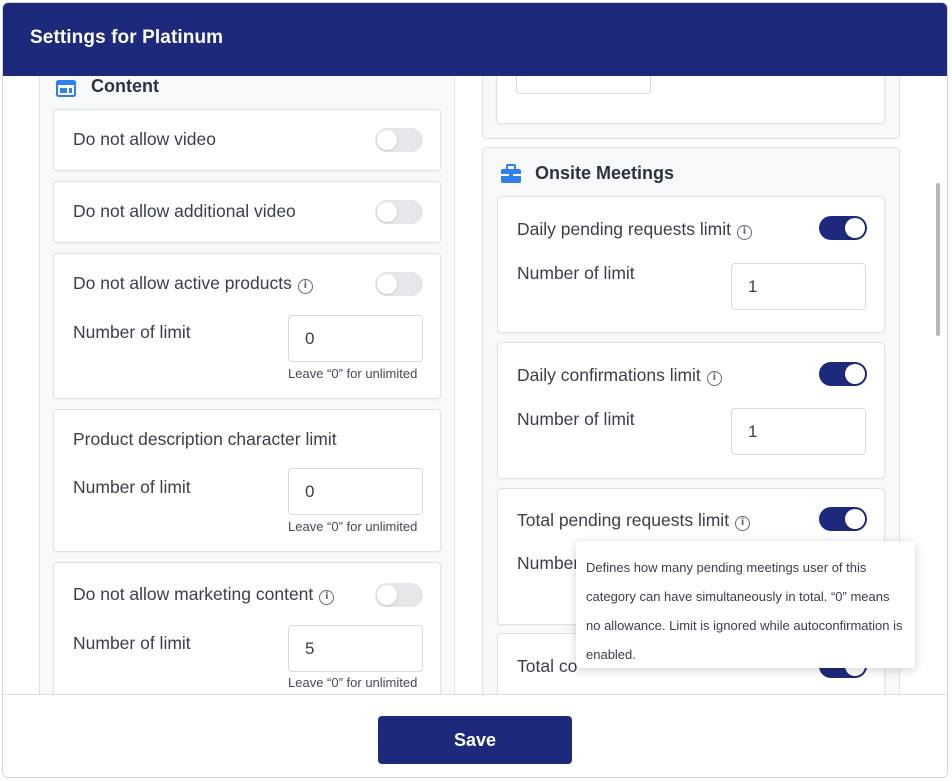  What do you see at coordinates (182, 283) in the screenshot?
I see `setting-label-text: Do not allow active products` at bounding box center [182, 283].